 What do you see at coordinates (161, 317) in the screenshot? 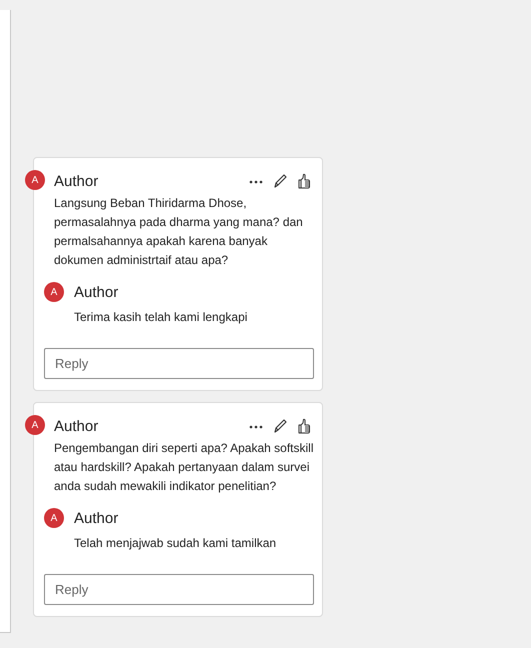
I see `reply-text: Terima kasih telah kami lengkapi` at bounding box center [161, 317].